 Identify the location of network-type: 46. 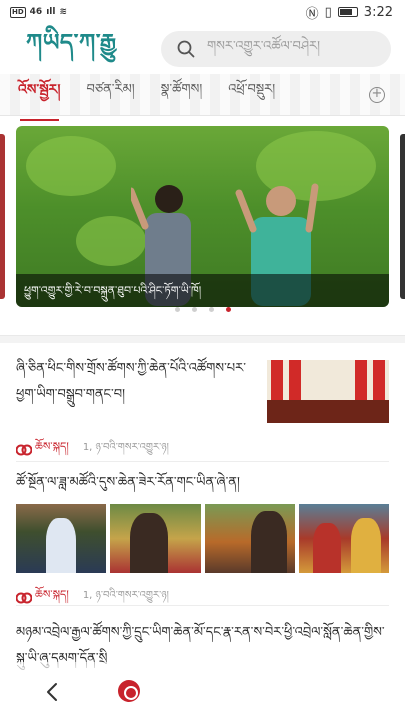
(36, 12).